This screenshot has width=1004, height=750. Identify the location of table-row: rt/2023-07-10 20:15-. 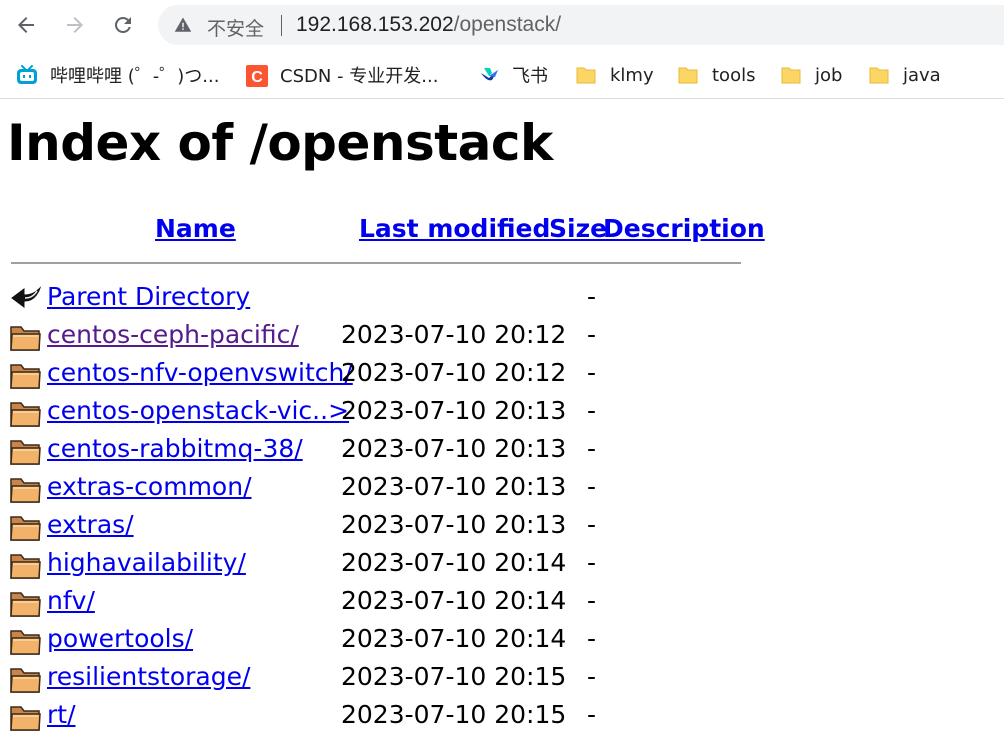
(380, 717).